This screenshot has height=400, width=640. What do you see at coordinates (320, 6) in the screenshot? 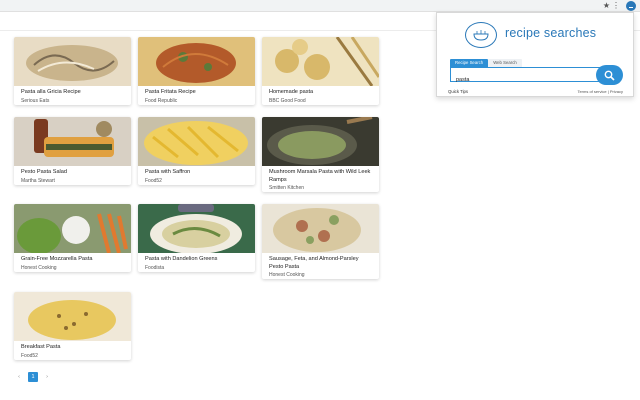
I see `browser-toolbar: ★ ⋮` at bounding box center [320, 6].